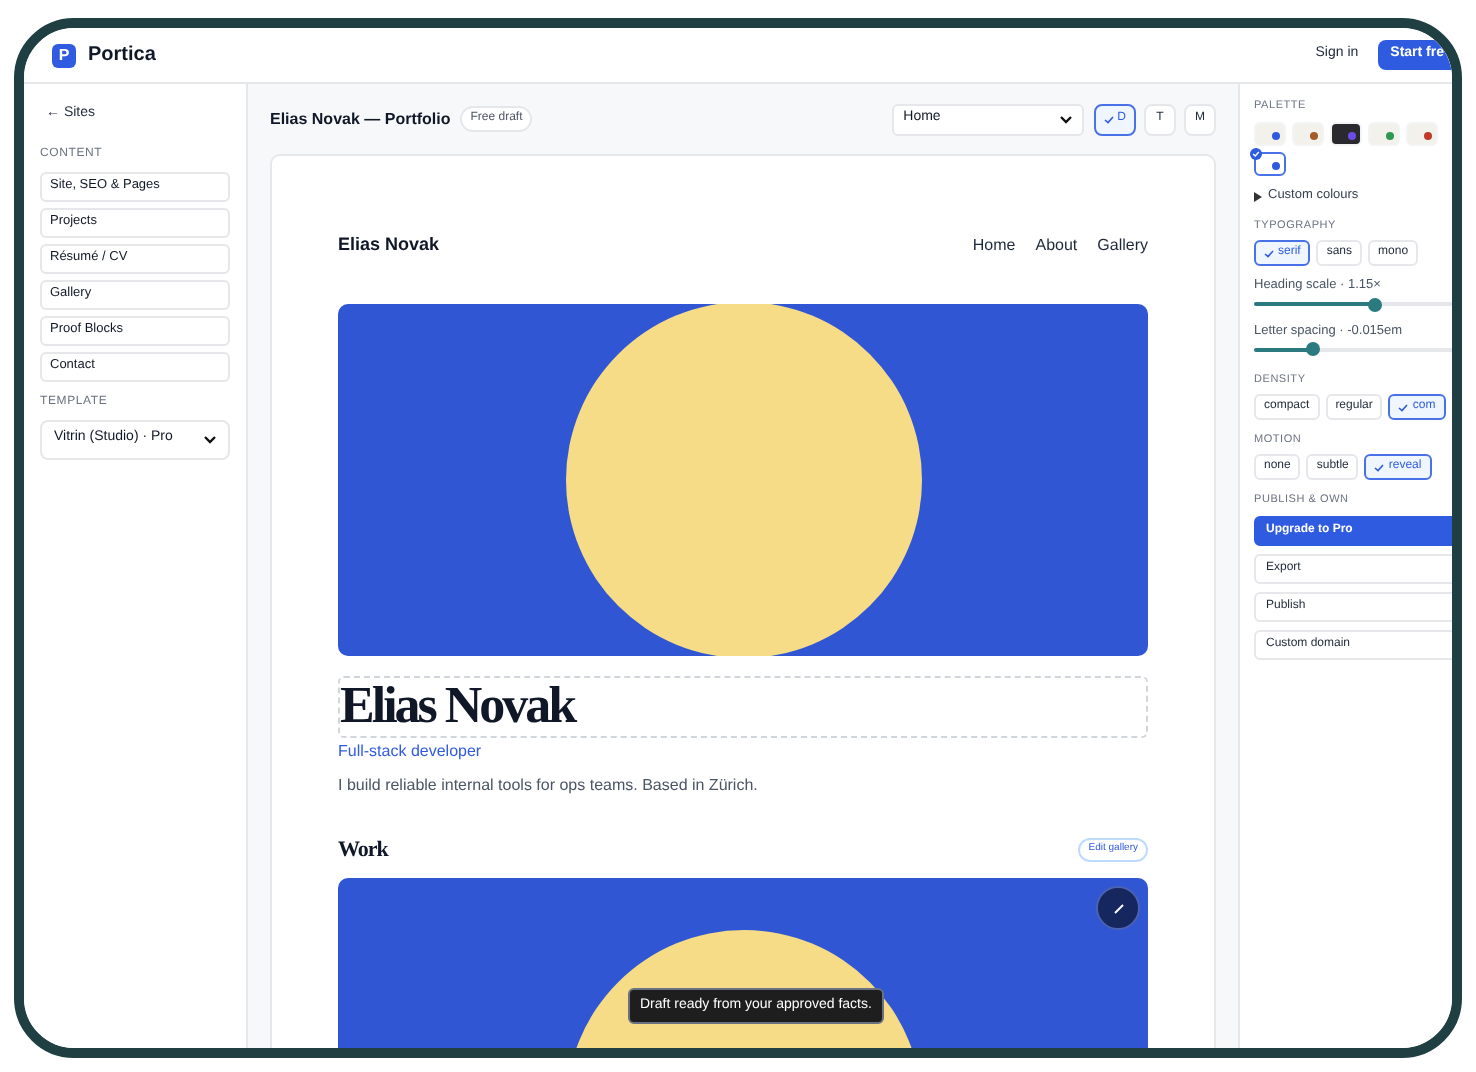 This screenshot has width=1476, height=1072. What do you see at coordinates (1256, 154) in the screenshot?
I see `check-badge-icon` at bounding box center [1256, 154].